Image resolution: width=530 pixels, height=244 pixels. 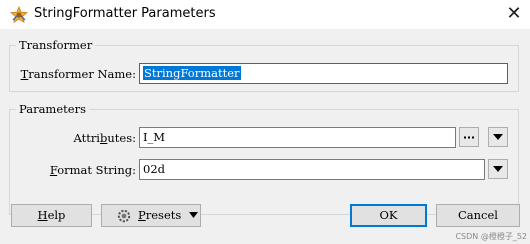 I want to click on help-button-label: Help, so click(x=51, y=215).